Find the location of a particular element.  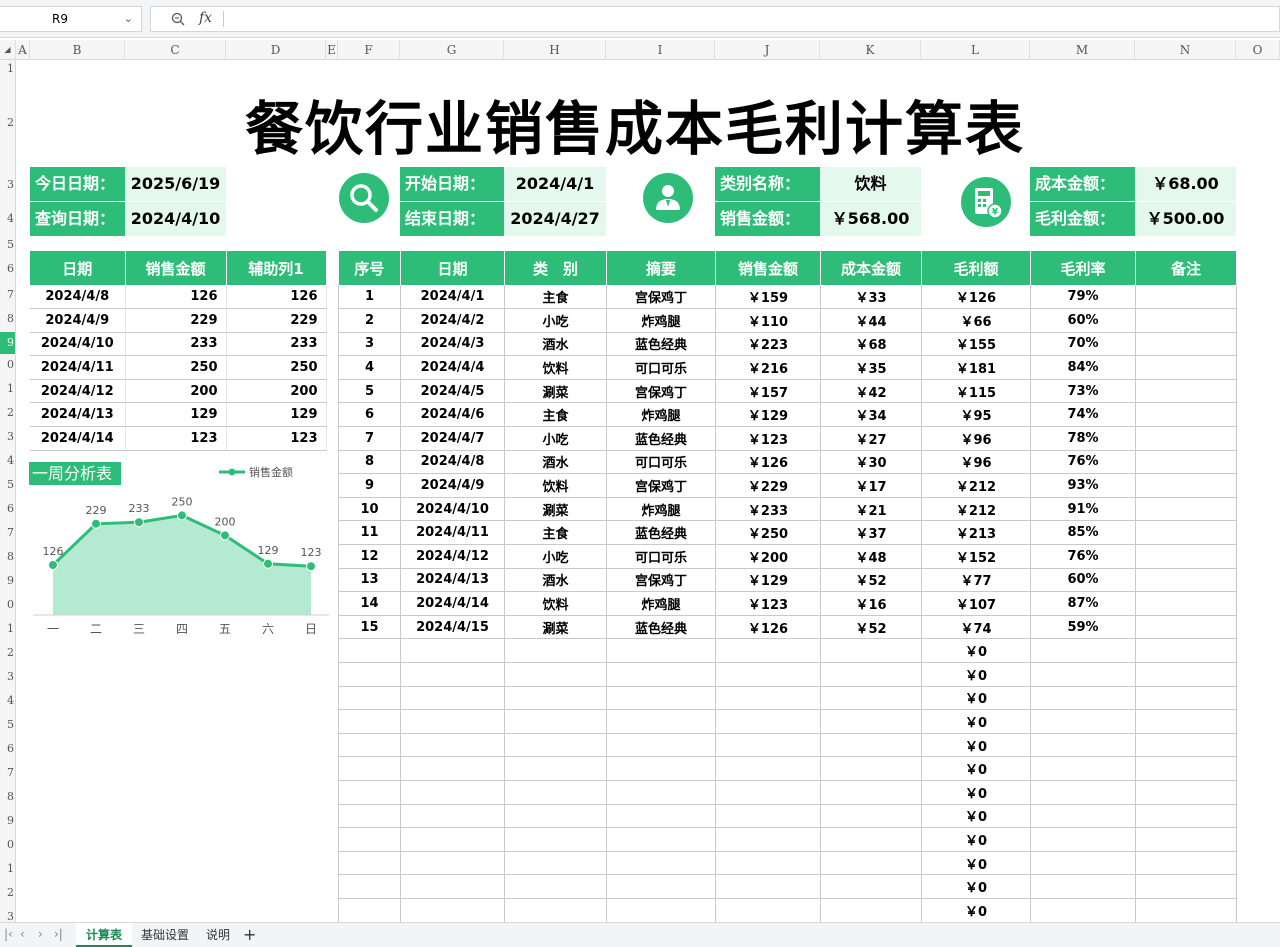

table-cell: 酒水 is located at coordinates (555, 462).